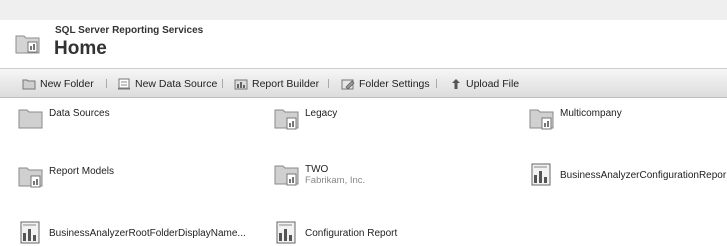 The width and height of the screenshot is (727, 246). Describe the element at coordinates (129, 30) in the screenshot. I see `product-name: SQL Server Reporting Services` at that location.